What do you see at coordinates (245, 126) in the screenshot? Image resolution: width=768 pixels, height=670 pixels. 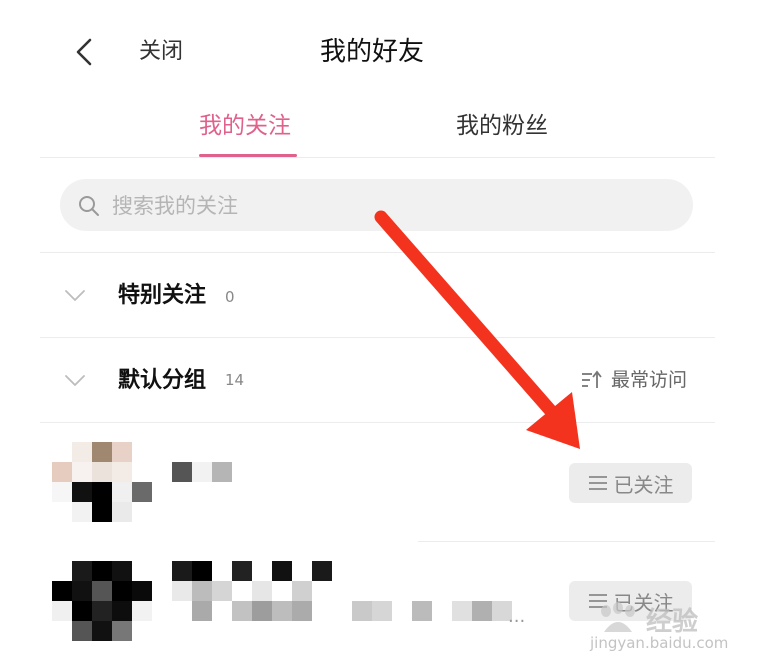 I see `tab-following: 我的关注` at bounding box center [245, 126].